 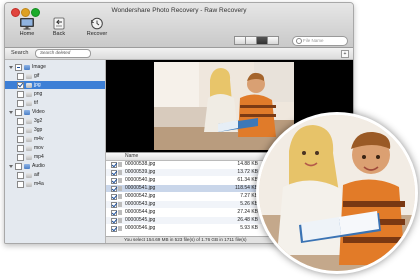 What do you see at coordinates (55, 52) in the screenshot?
I see `search-deleted-placeholder: Search deleted` at bounding box center [55, 52].